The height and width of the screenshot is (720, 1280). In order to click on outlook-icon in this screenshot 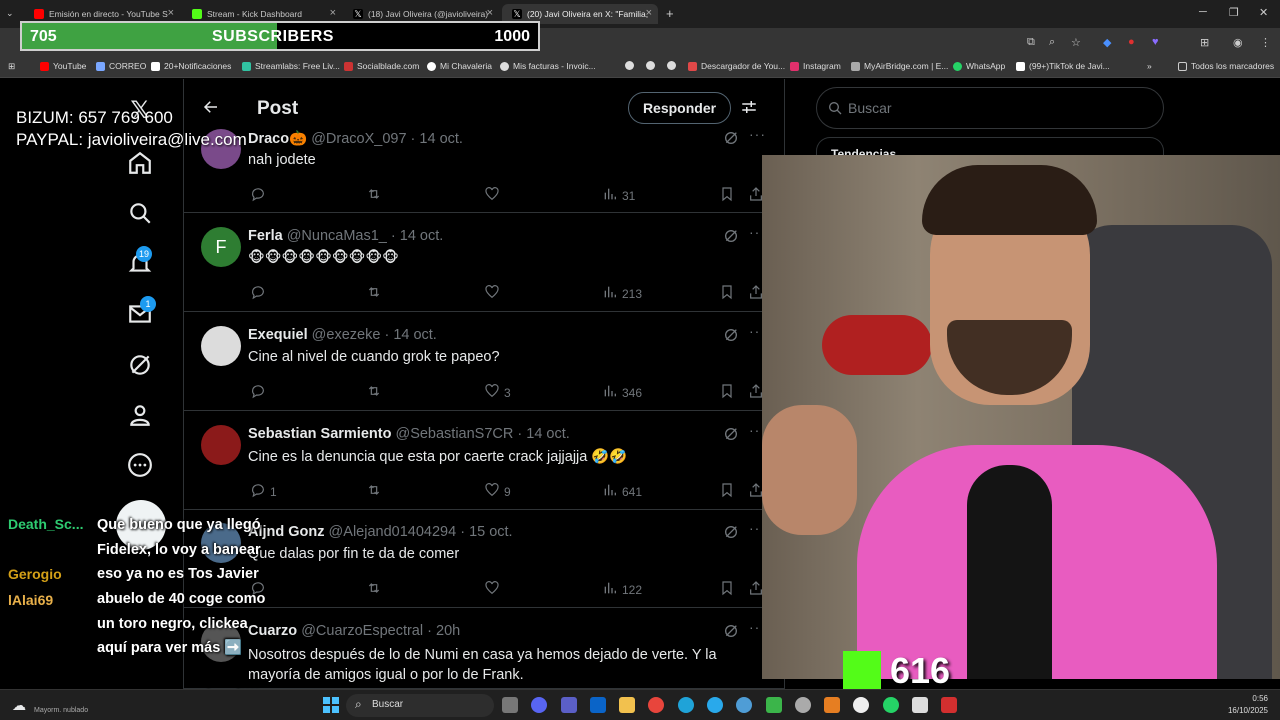, I will do `click(598, 705)`.